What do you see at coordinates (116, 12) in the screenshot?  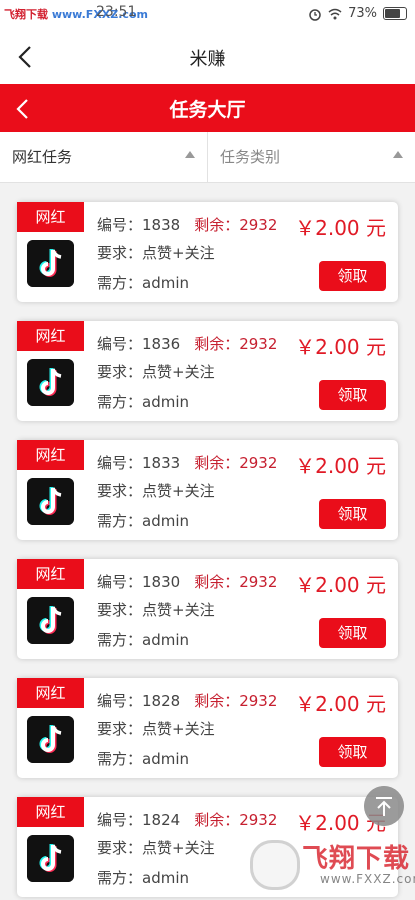 I see `status-time: 23:51` at bounding box center [116, 12].